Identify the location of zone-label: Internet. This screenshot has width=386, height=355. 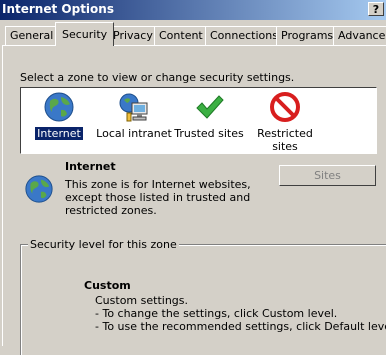
(59, 133).